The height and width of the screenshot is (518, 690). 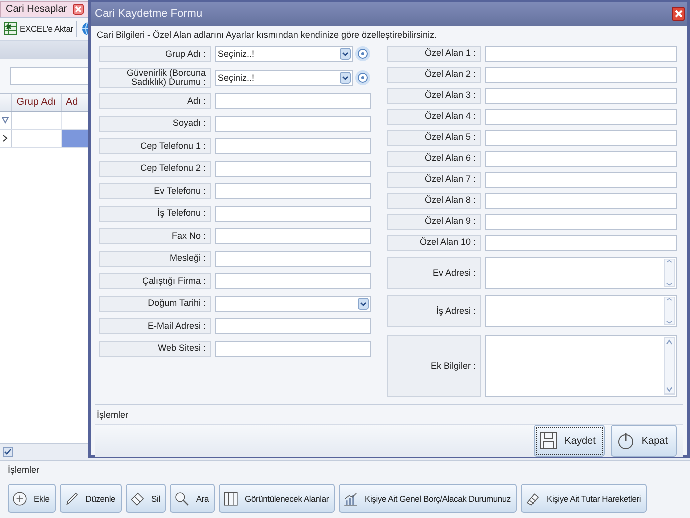 What do you see at coordinates (434, 273) in the screenshot?
I see `field-label: Ev Adresi :` at bounding box center [434, 273].